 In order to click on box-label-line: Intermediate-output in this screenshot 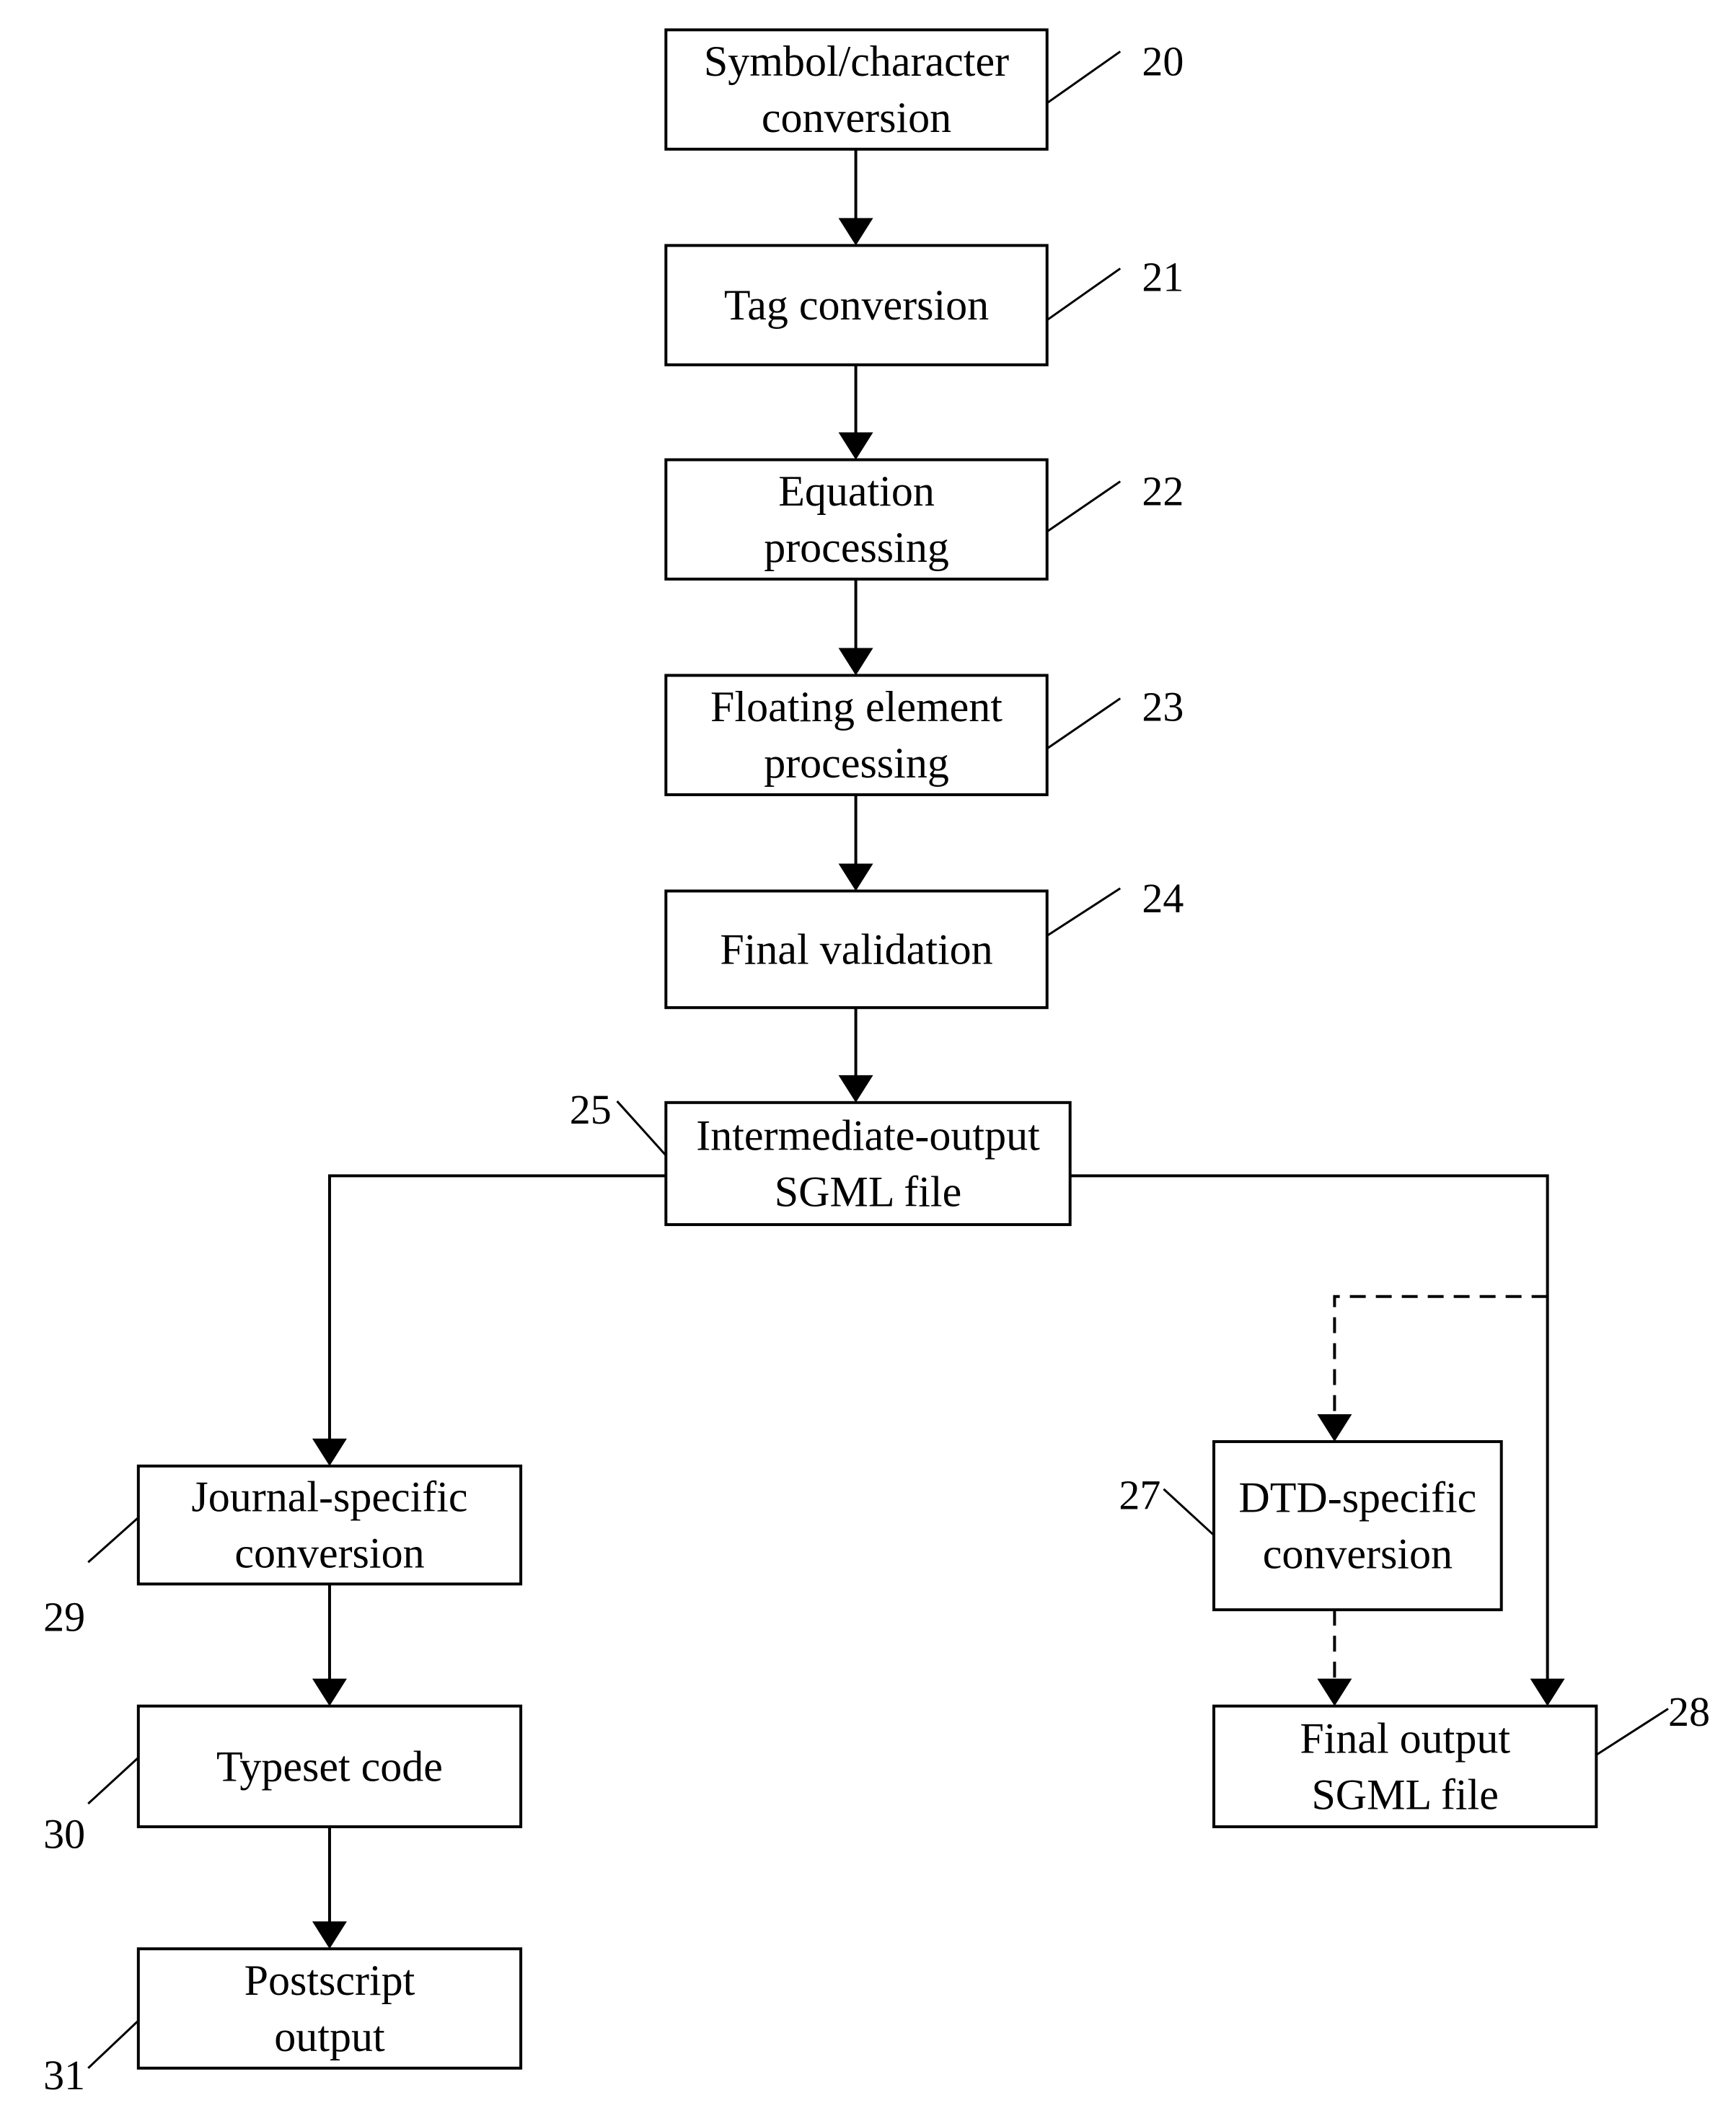, I will do `click(868, 1135)`.